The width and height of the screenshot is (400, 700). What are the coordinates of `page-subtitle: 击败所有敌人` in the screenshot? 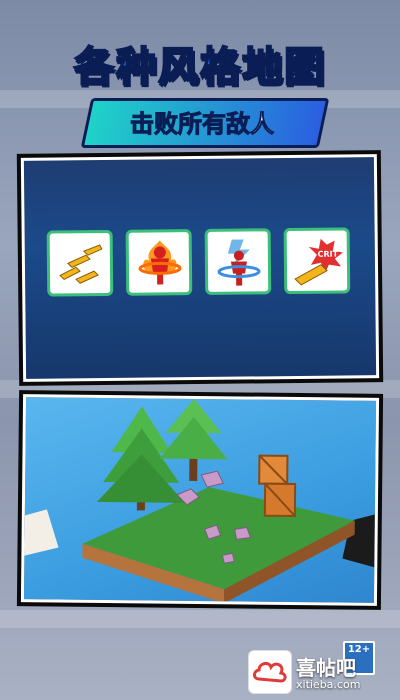 It's located at (202, 124).